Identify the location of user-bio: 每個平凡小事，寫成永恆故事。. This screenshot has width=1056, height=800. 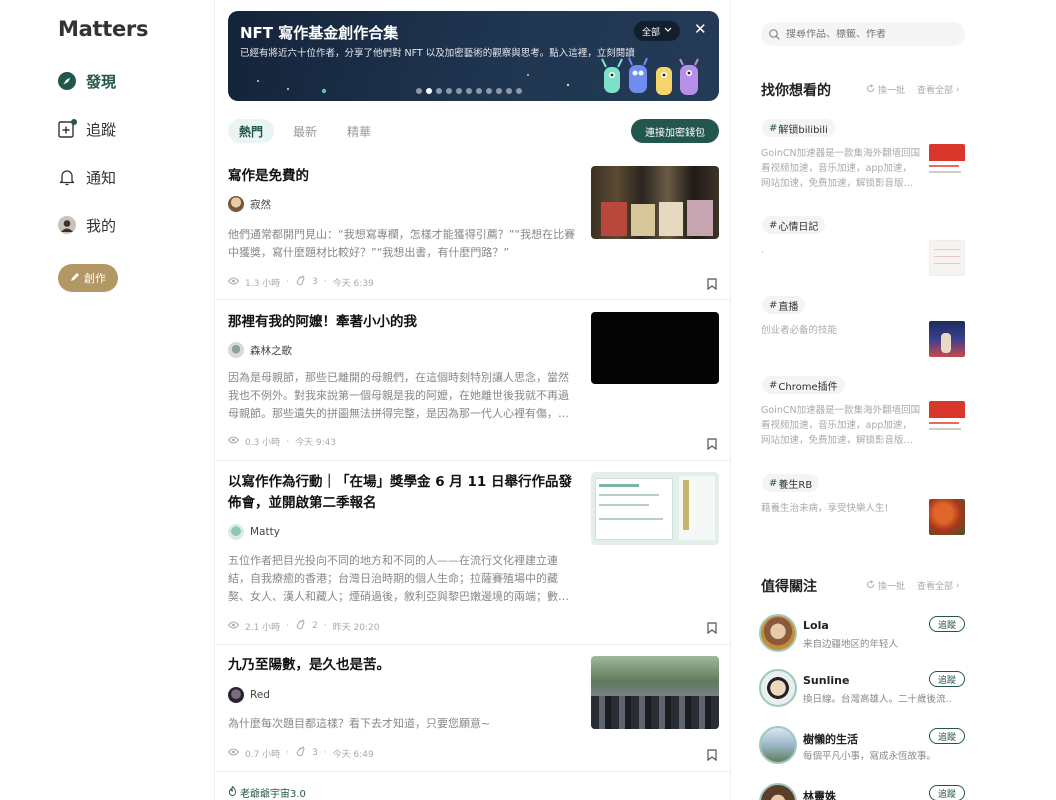
(870, 756).